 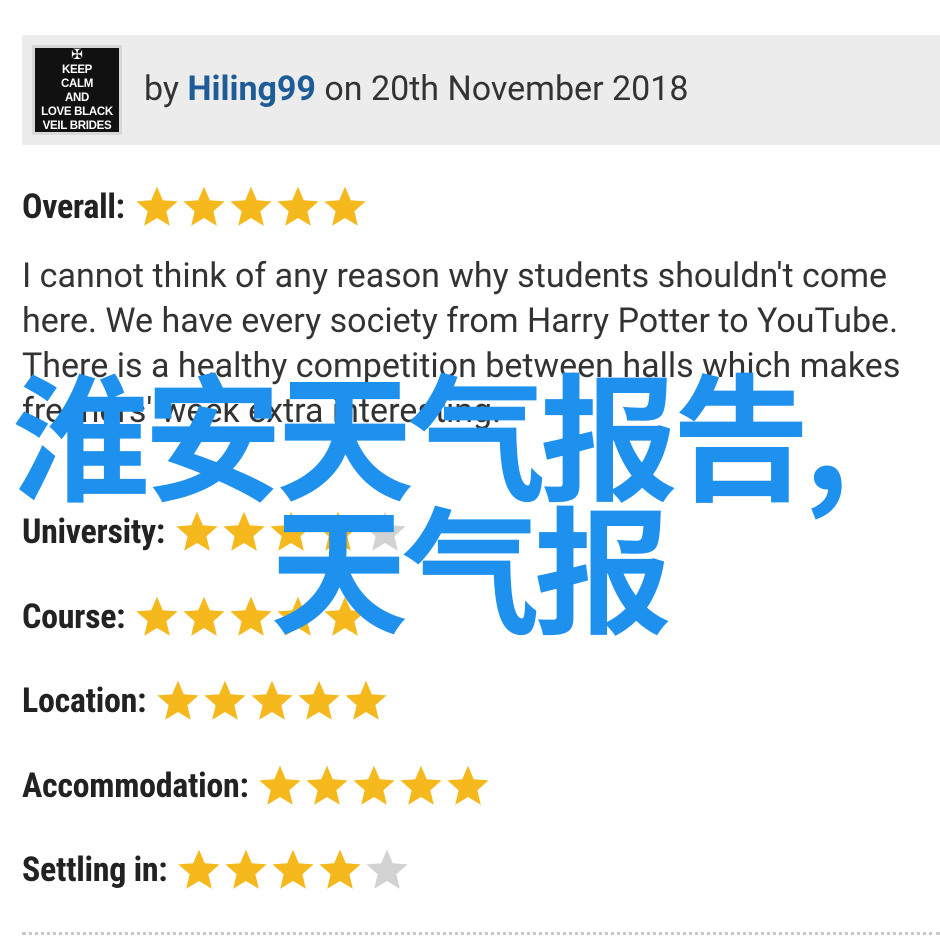 I want to click on course-stars, so click(x=250, y=617).